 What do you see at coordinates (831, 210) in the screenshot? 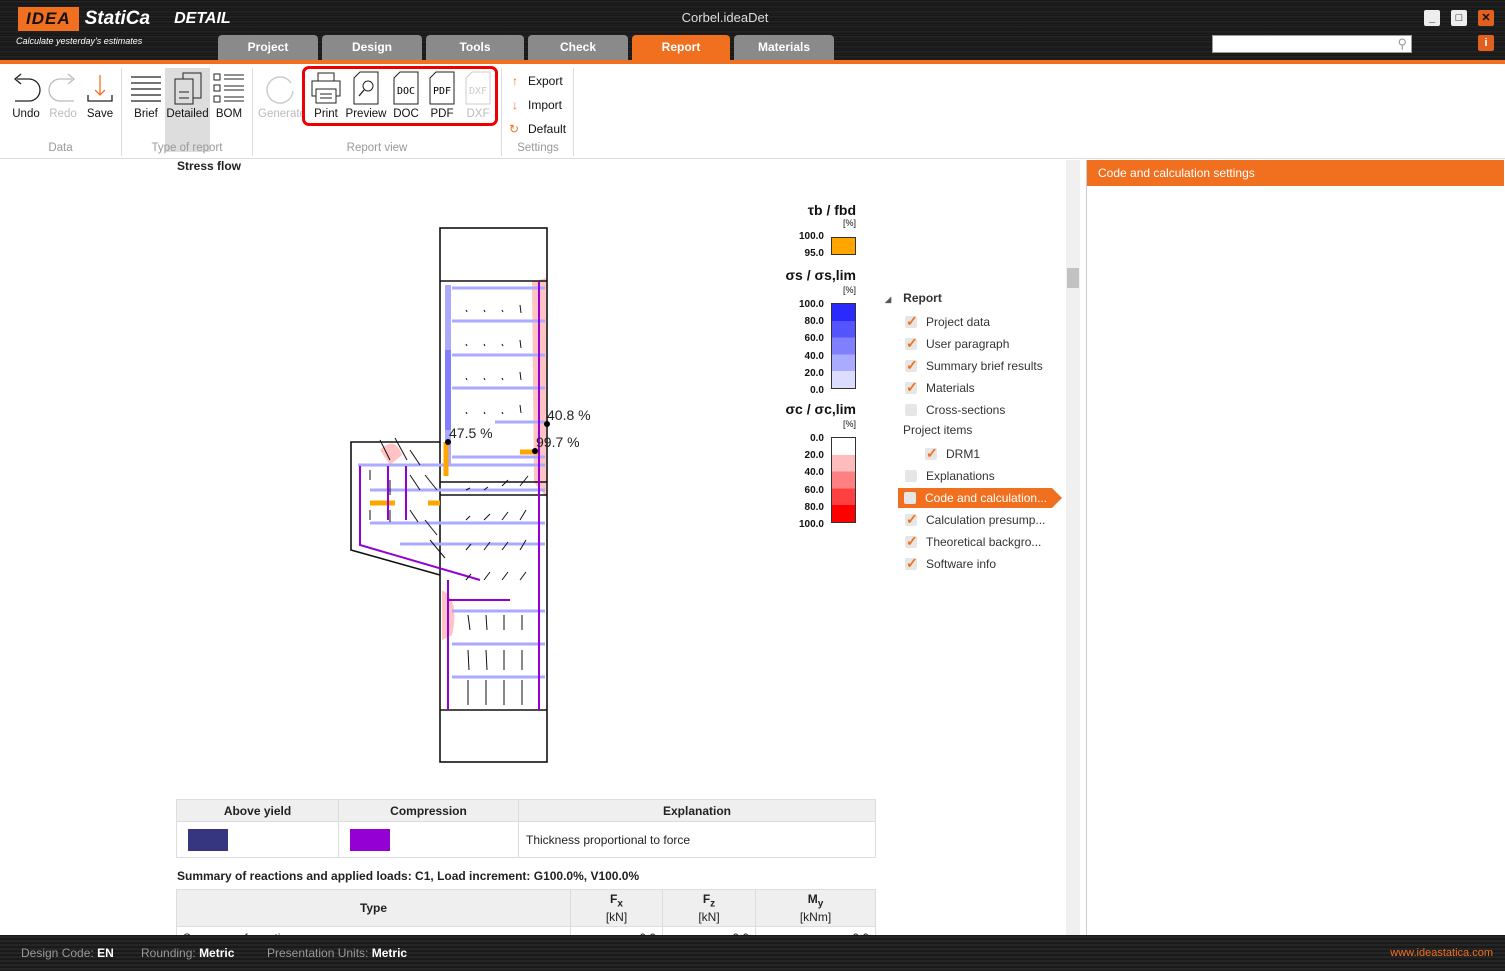
I see `legend-title: τb / fbd` at bounding box center [831, 210].